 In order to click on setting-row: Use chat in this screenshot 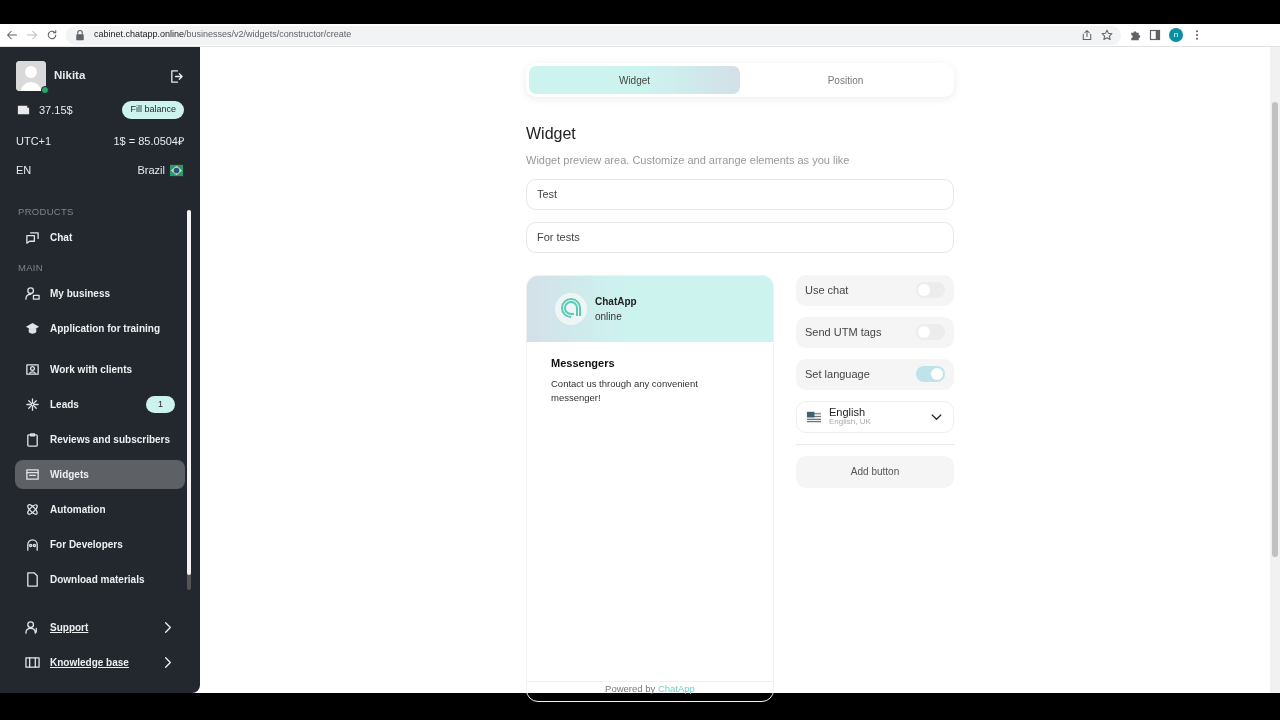, I will do `click(875, 290)`.